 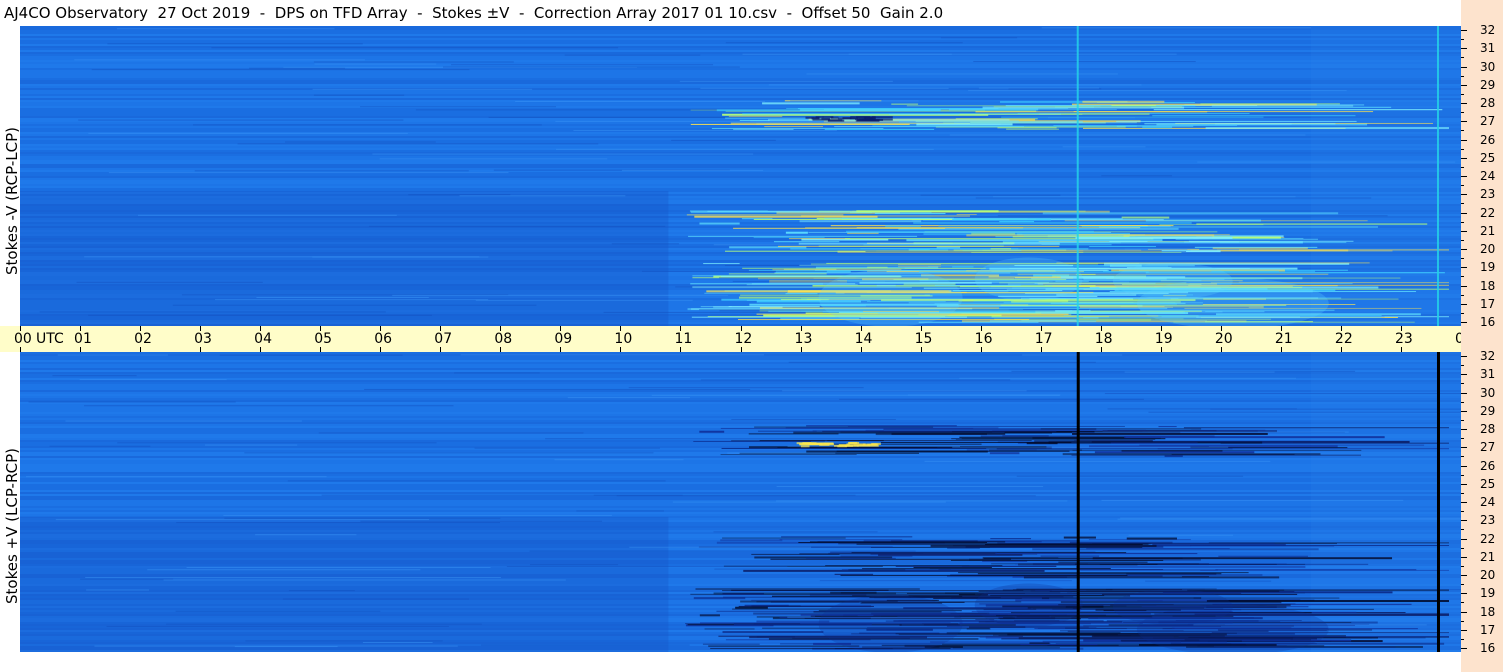 I want to click on time-tick-label: 07, so click(x=443, y=339).